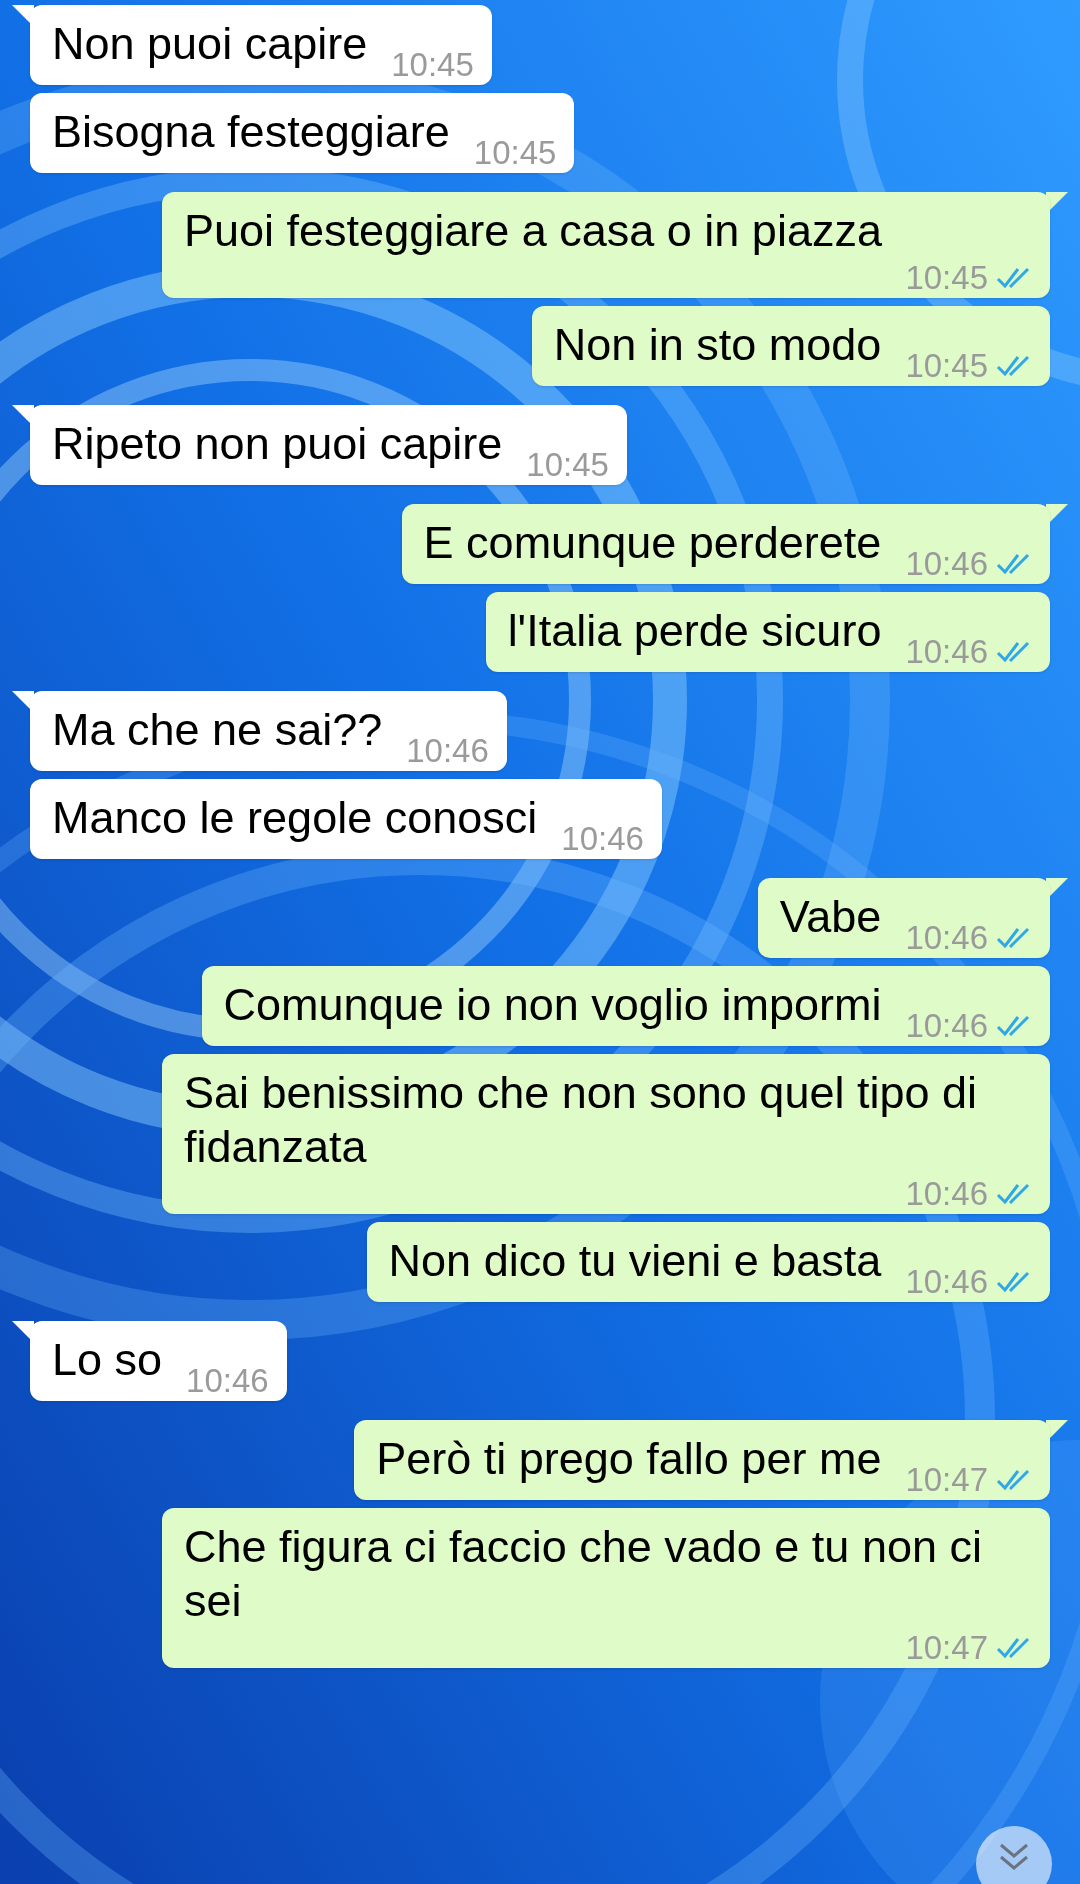 The height and width of the screenshot is (1884, 1080). Describe the element at coordinates (717, 345) in the screenshot. I see `message-text: Non in sto modo` at that location.